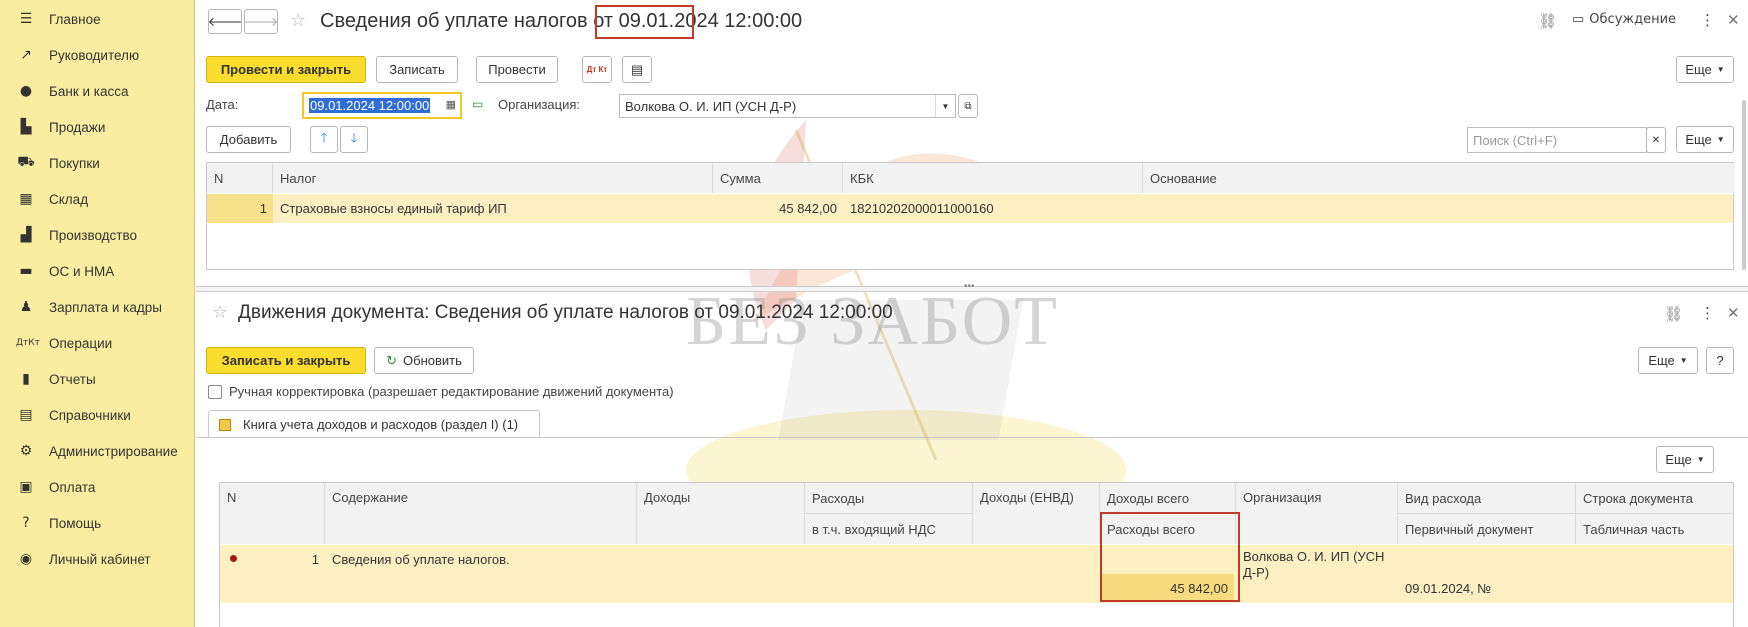 This screenshot has width=1748, height=627. Describe the element at coordinates (1036, 513) in the screenshot. I see `col-header-income-envd: Доходы (ЕНВД)` at that location.